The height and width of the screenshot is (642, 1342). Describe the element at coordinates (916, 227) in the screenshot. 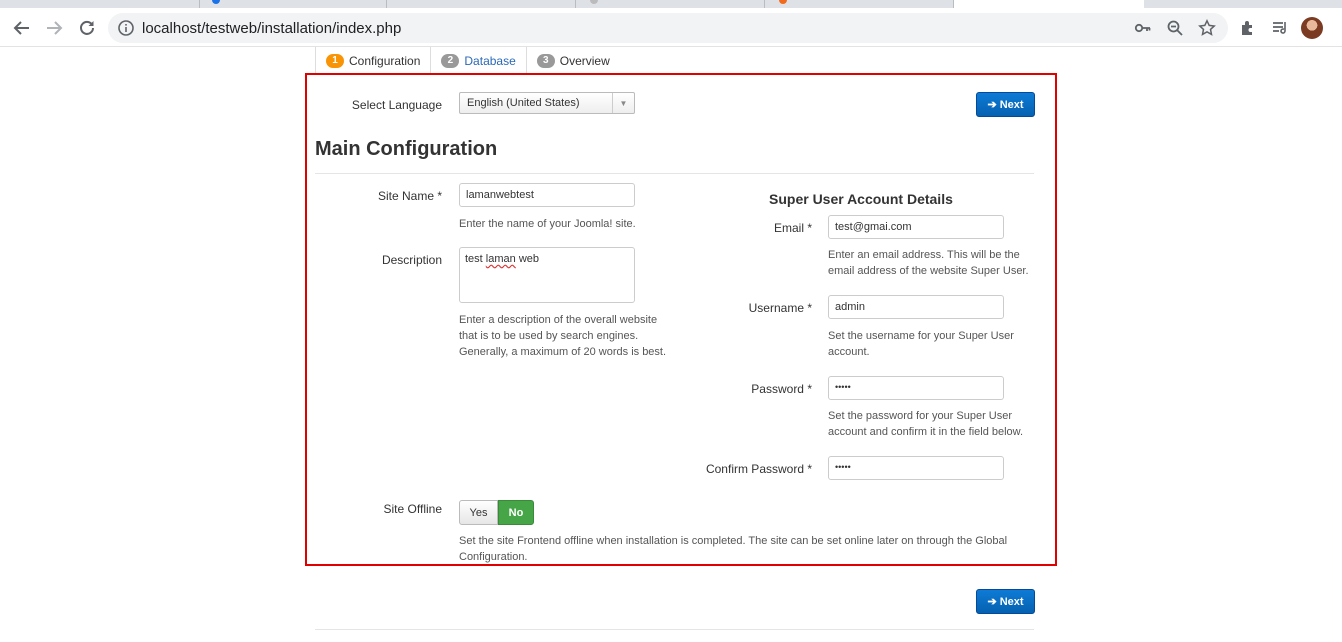

I see `email-input: test@gmai.com` at that location.